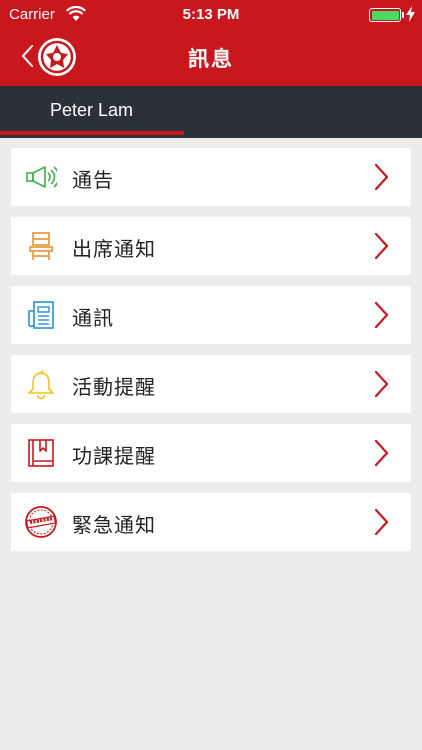 The height and width of the screenshot is (750, 422). I want to click on menu-item-label: 通訊, so click(93, 318).